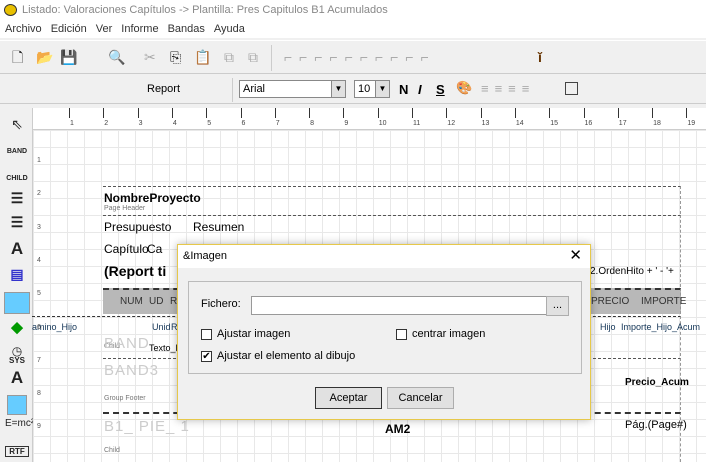 This screenshot has height=462, width=706. Describe the element at coordinates (39, 160) in the screenshot. I see `row-number: 1` at that location.